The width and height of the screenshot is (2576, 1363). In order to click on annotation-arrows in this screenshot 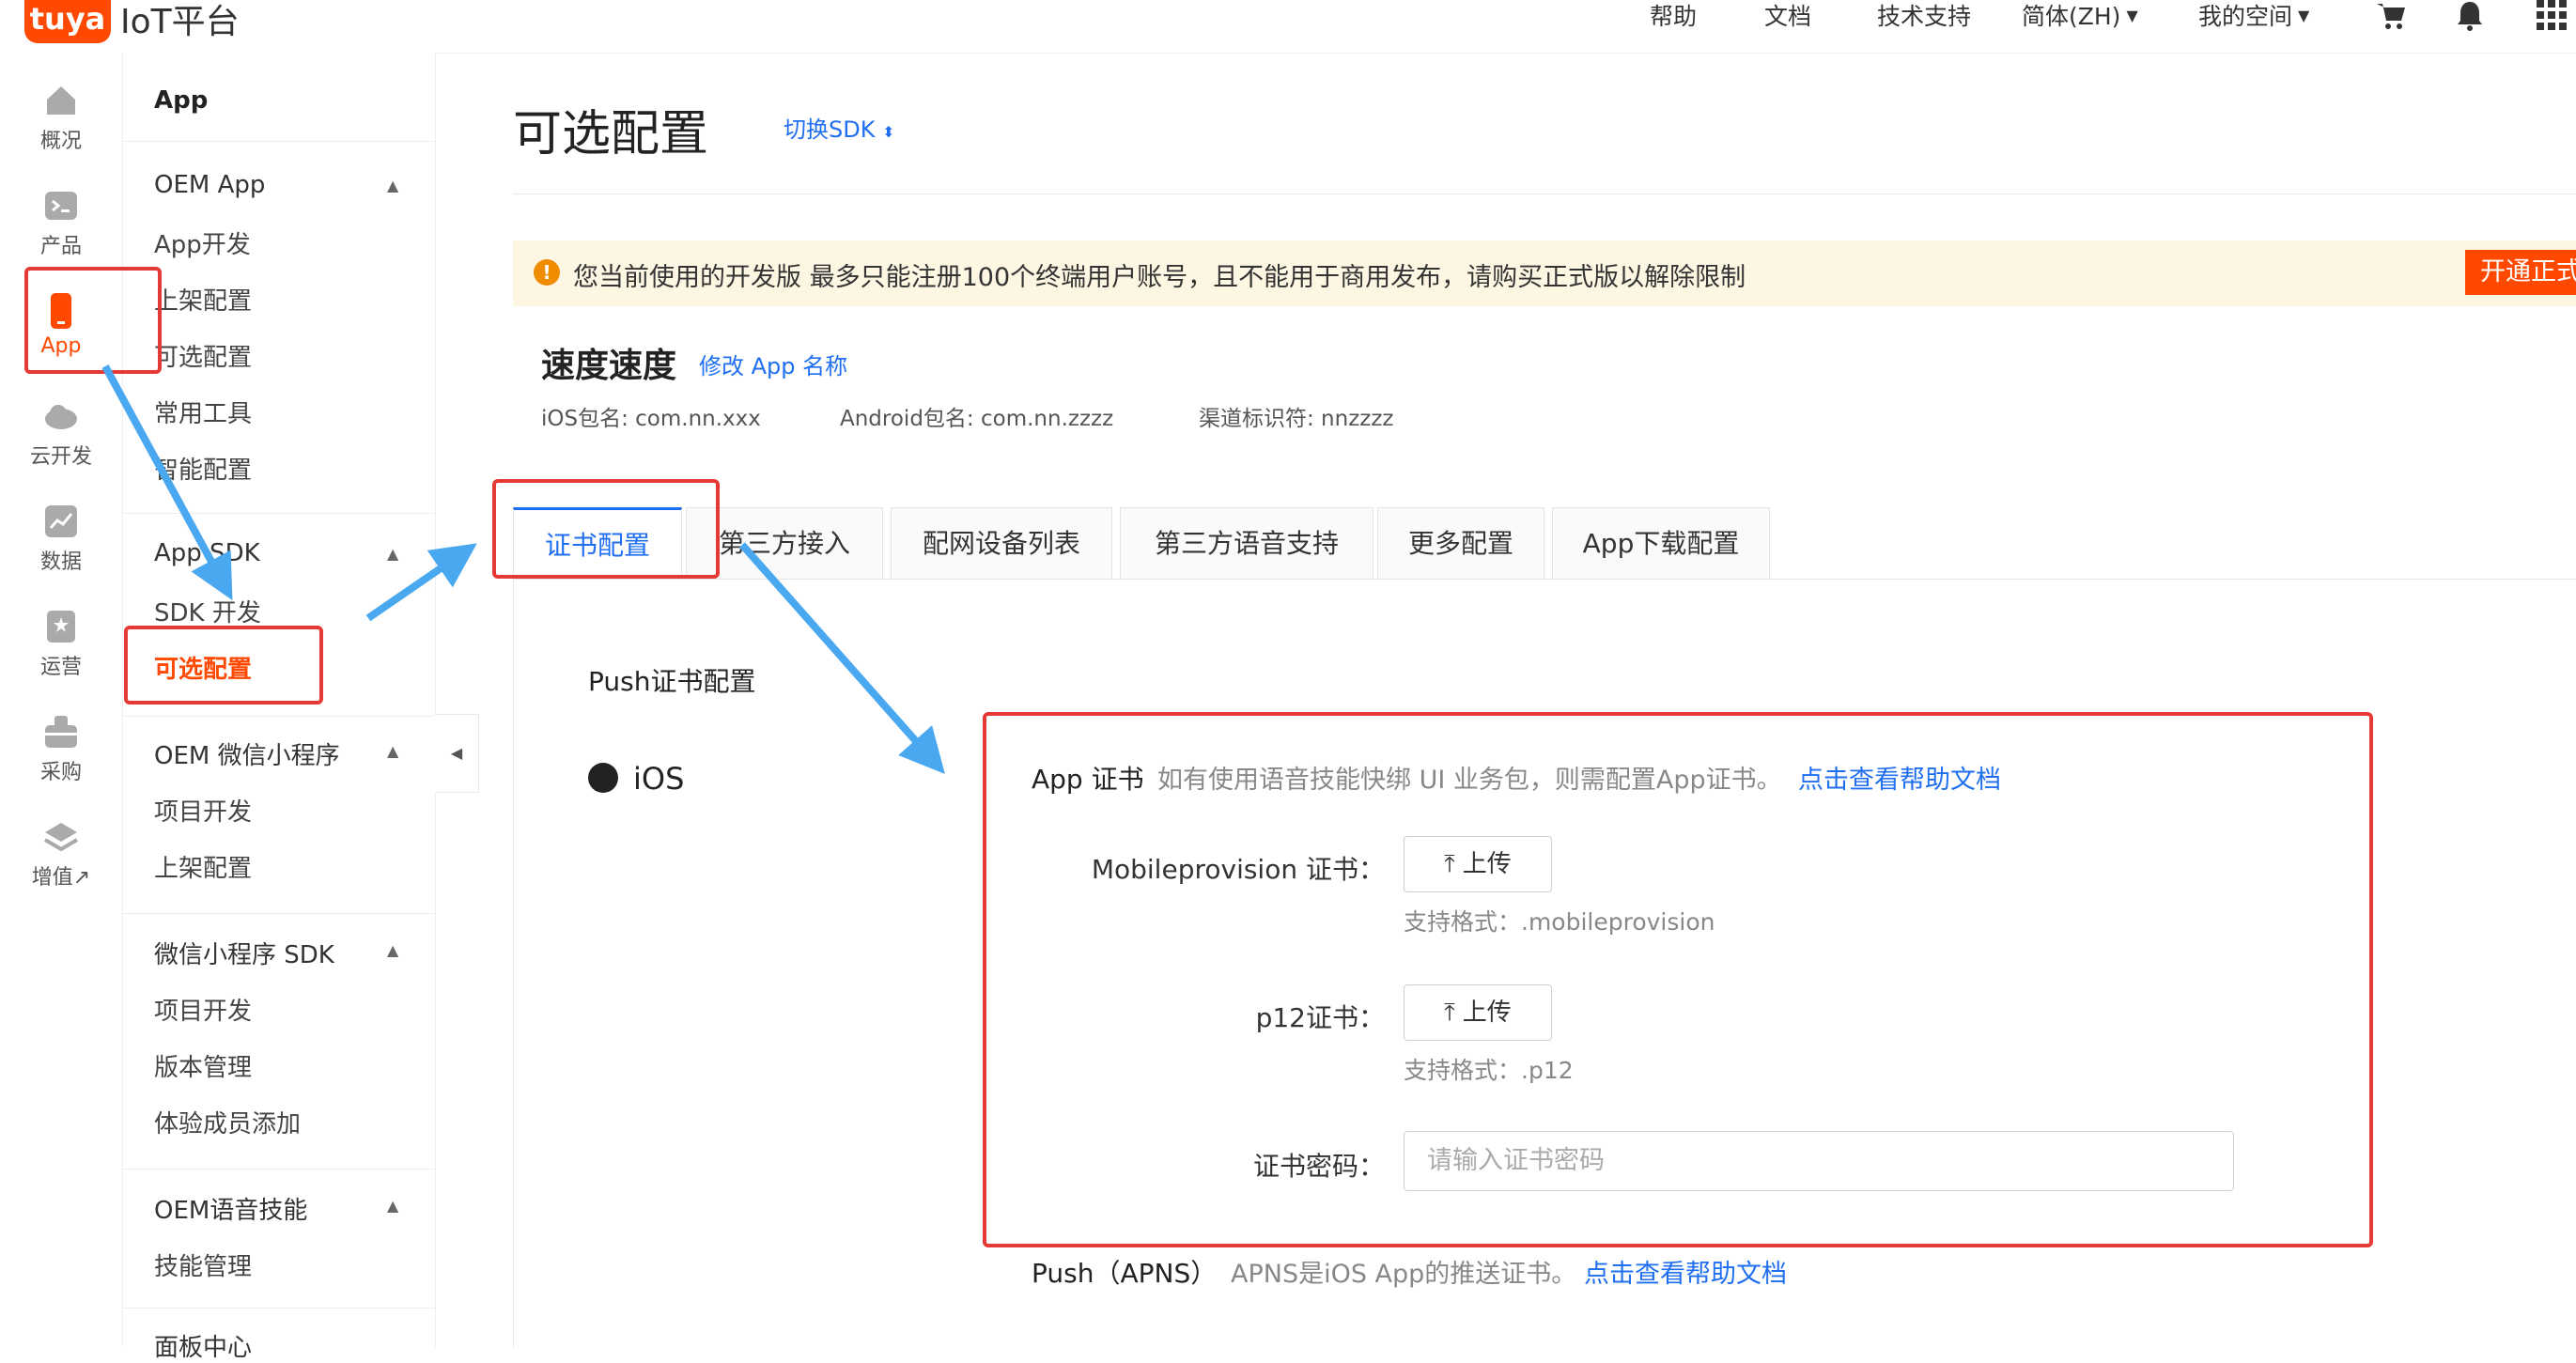, I will do `click(523, 569)`.